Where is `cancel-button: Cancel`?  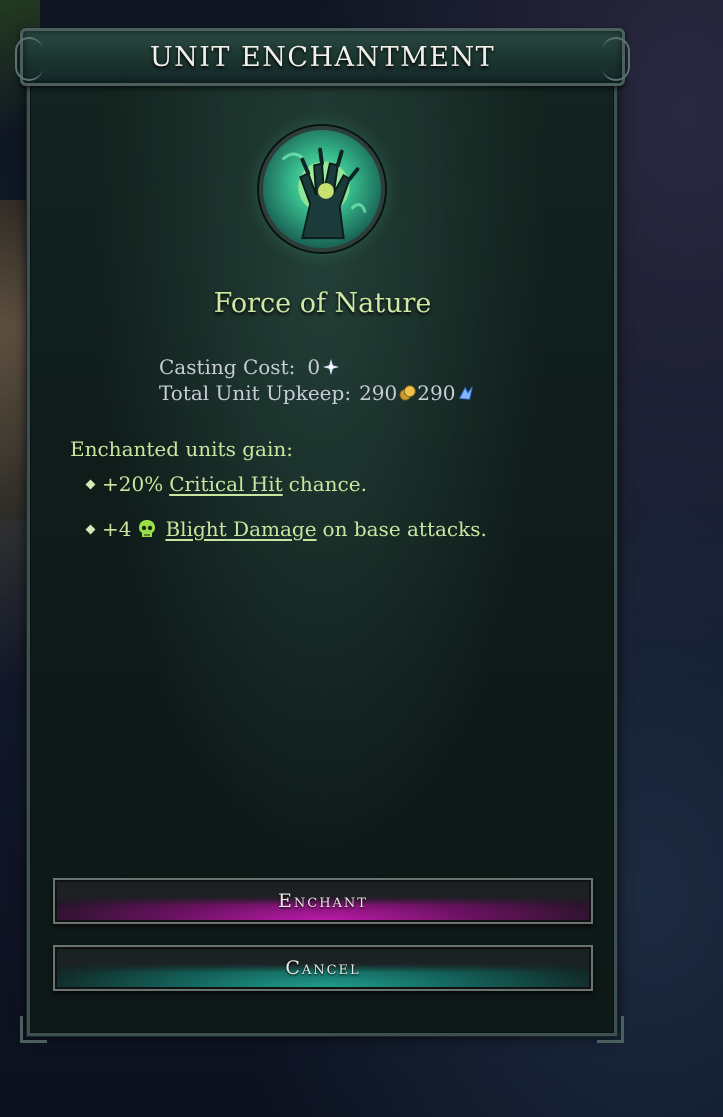 cancel-button: Cancel is located at coordinates (323, 968).